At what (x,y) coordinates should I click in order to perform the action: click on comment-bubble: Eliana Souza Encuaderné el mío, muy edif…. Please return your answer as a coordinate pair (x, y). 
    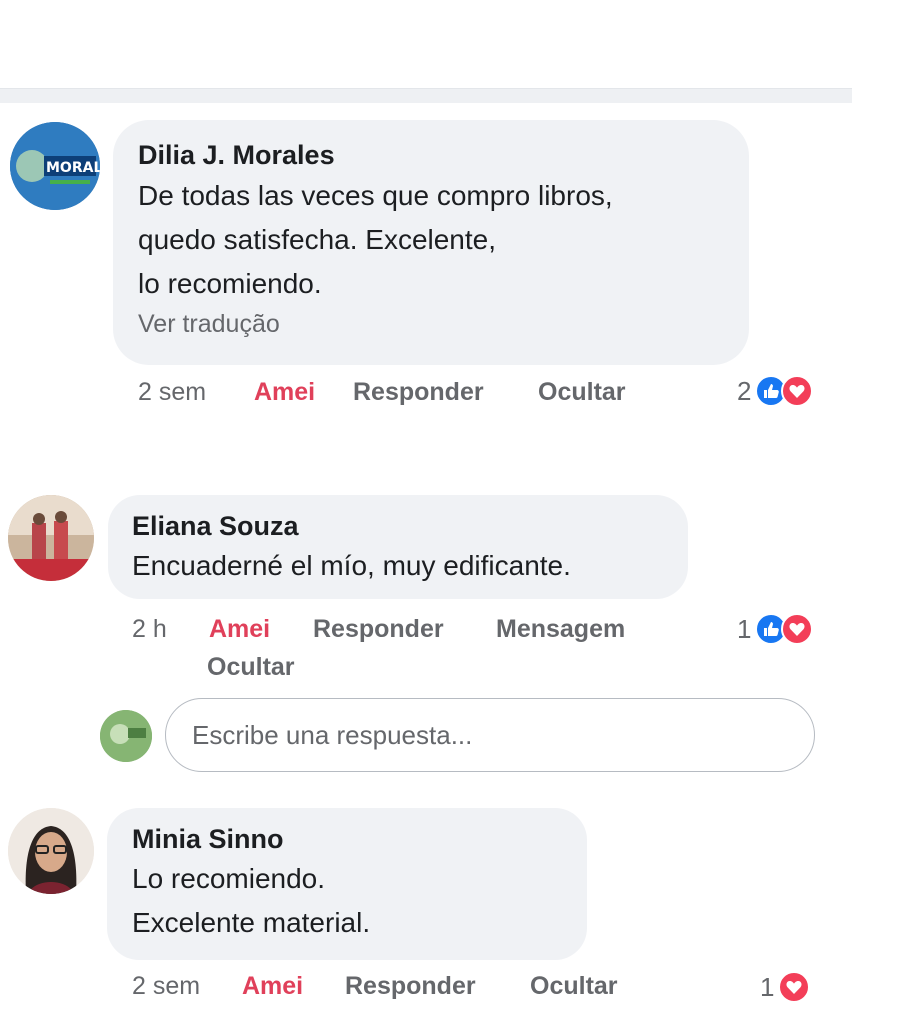
    Looking at the image, I should click on (398, 547).